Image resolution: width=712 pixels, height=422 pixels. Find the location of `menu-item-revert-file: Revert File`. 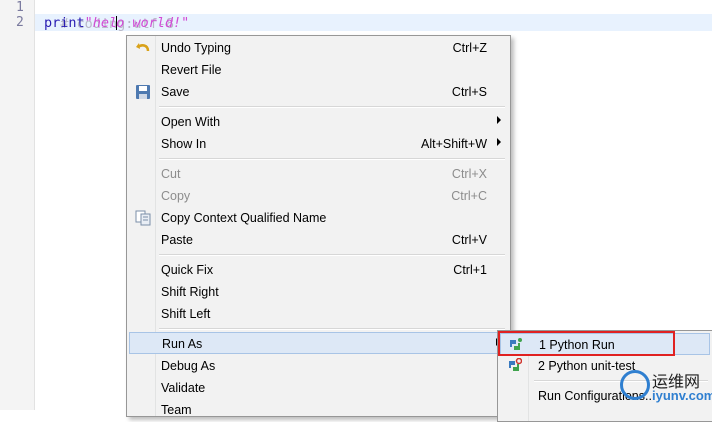

menu-item-revert-file: Revert File is located at coordinates (318, 70).